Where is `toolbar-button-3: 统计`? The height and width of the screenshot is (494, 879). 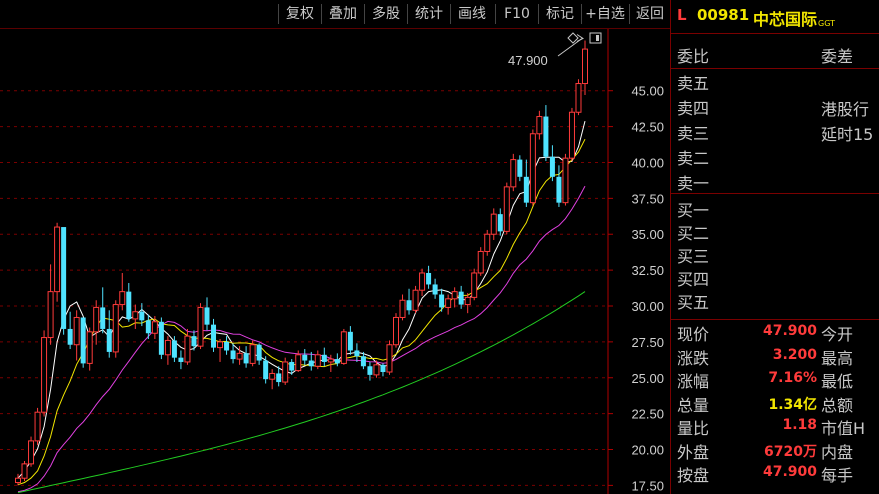
toolbar-button-3: 统计 is located at coordinates (429, 14).